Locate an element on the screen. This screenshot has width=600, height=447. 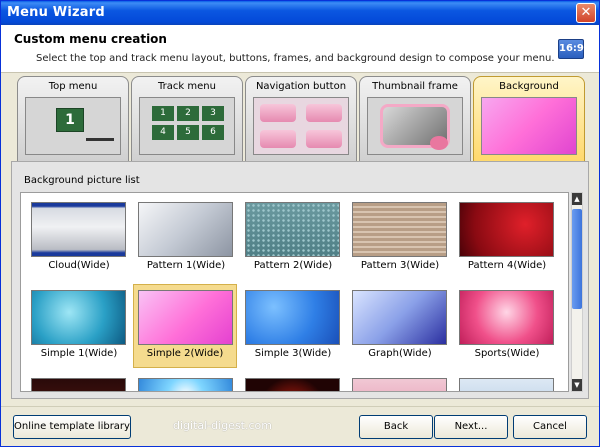
track-number: 6 is located at coordinates (213, 132).